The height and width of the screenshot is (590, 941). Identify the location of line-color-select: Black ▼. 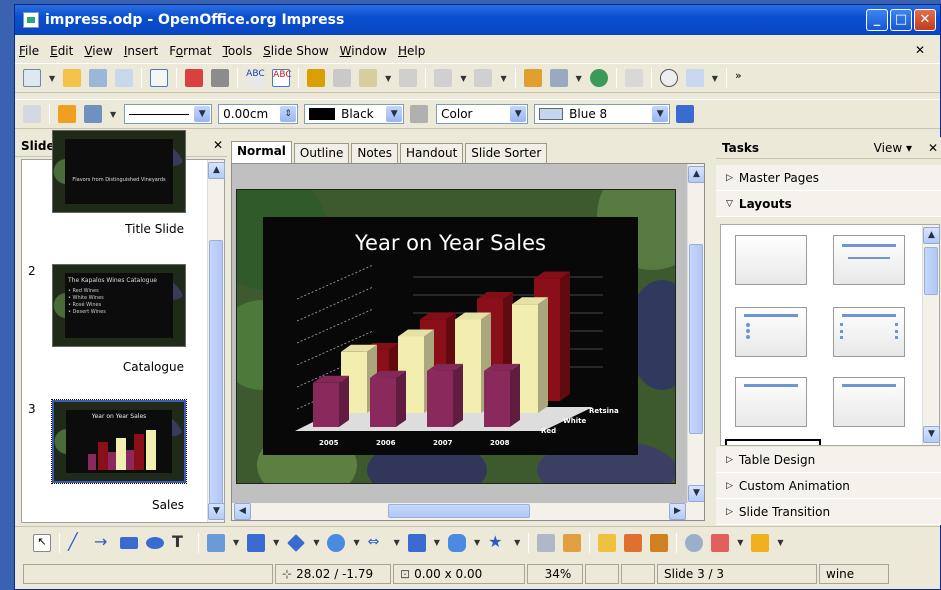
(354, 114).